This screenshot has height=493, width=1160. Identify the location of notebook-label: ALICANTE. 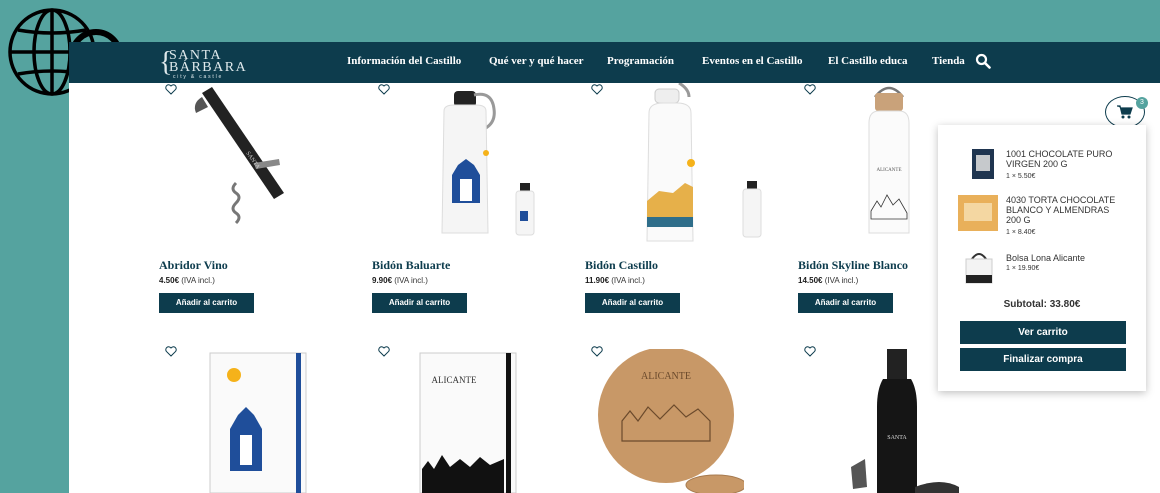
(454, 380).